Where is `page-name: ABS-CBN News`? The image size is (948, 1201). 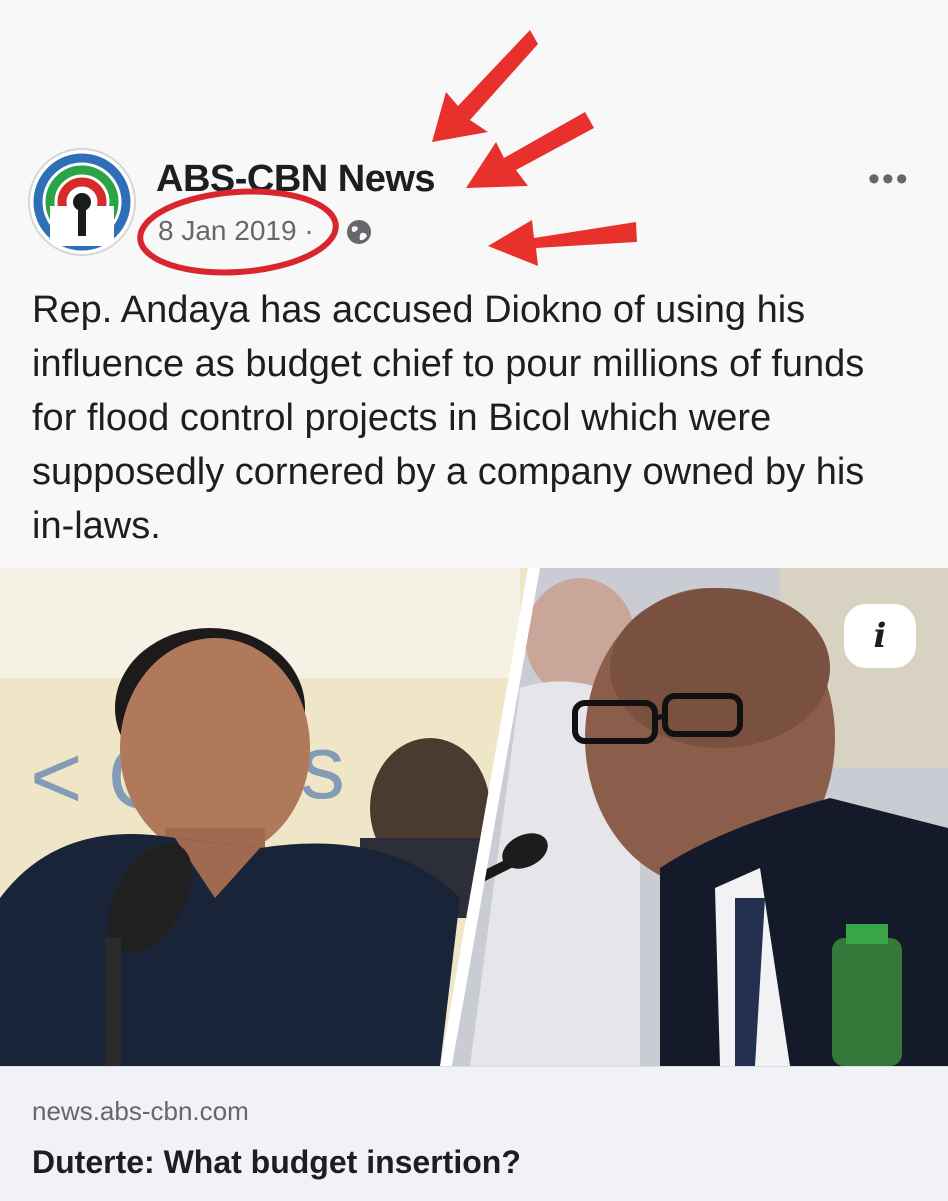
page-name: ABS-CBN News is located at coordinates (296, 179).